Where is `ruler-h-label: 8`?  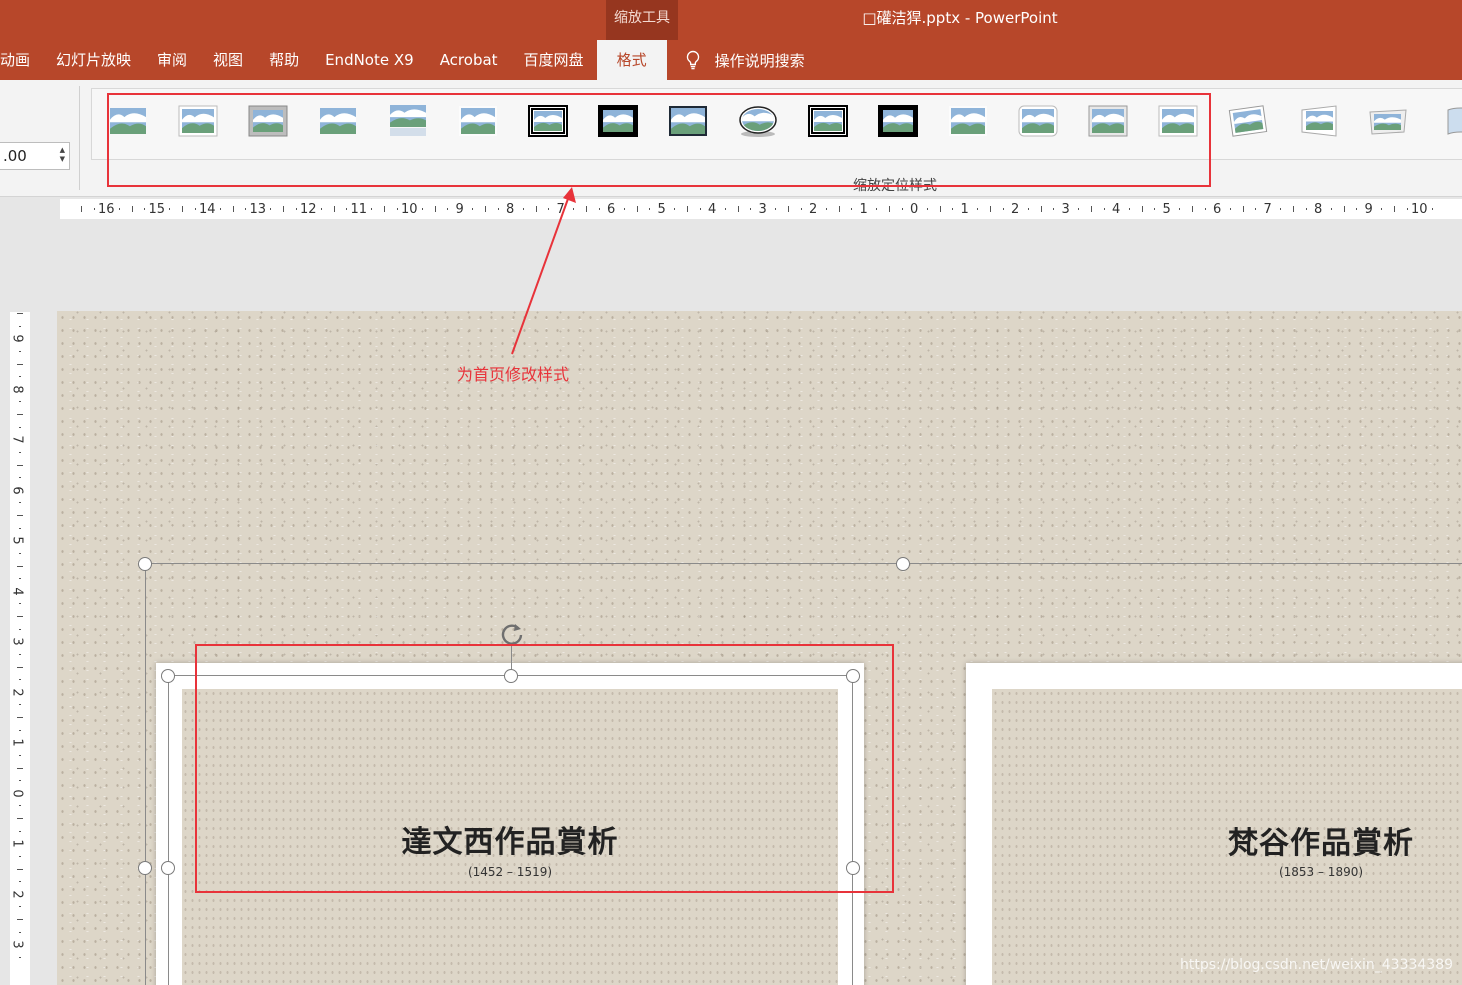 ruler-h-label: 8 is located at coordinates (1318, 209).